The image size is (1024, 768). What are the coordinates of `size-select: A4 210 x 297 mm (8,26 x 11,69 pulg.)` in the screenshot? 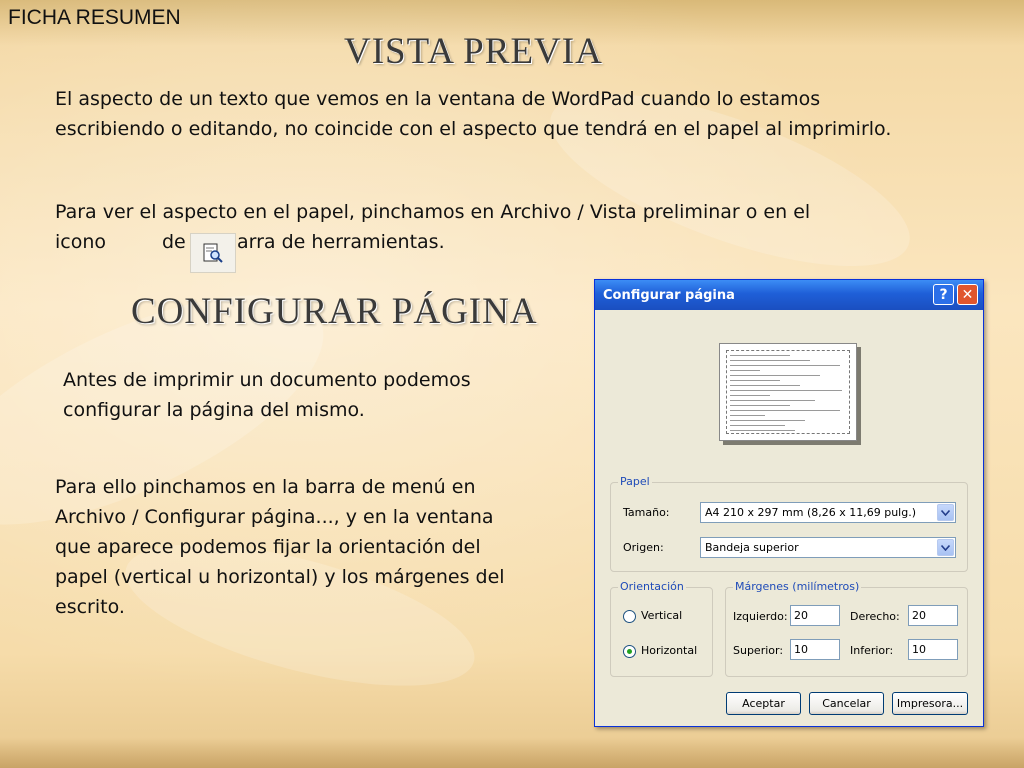 It's located at (828, 512).